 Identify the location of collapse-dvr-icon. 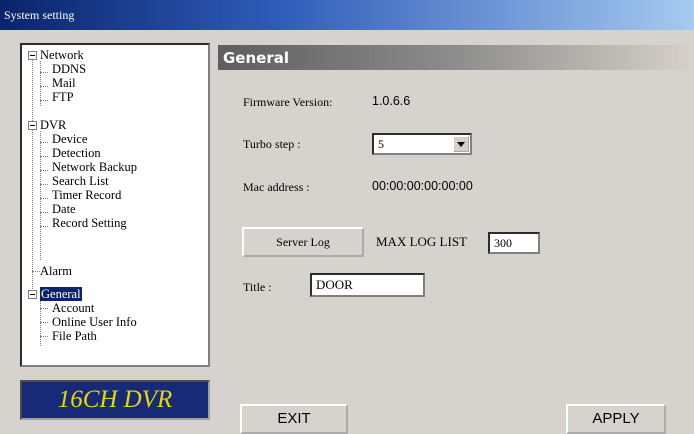
(32, 125).